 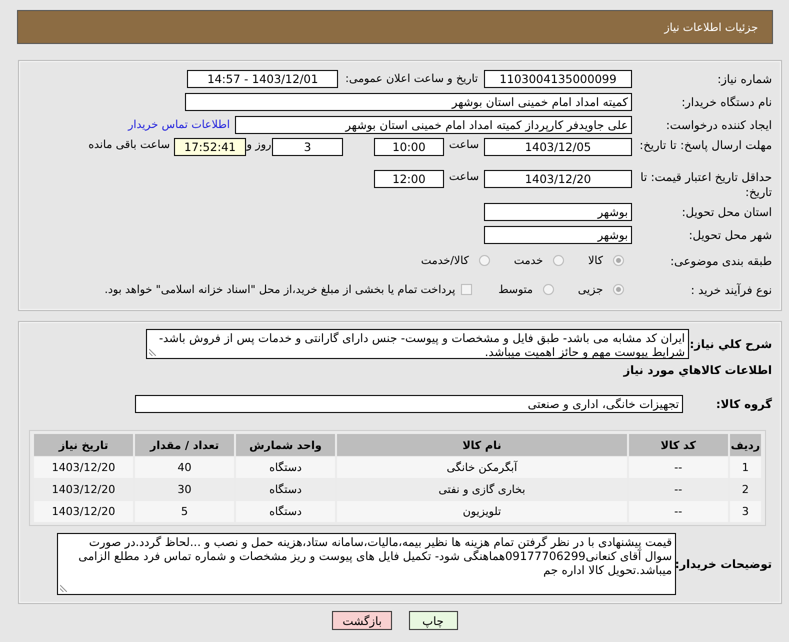 What do you see at coordinates (307, 147) in the screenshot?
I see `text-field: 3` at bounding box center [307, 147].